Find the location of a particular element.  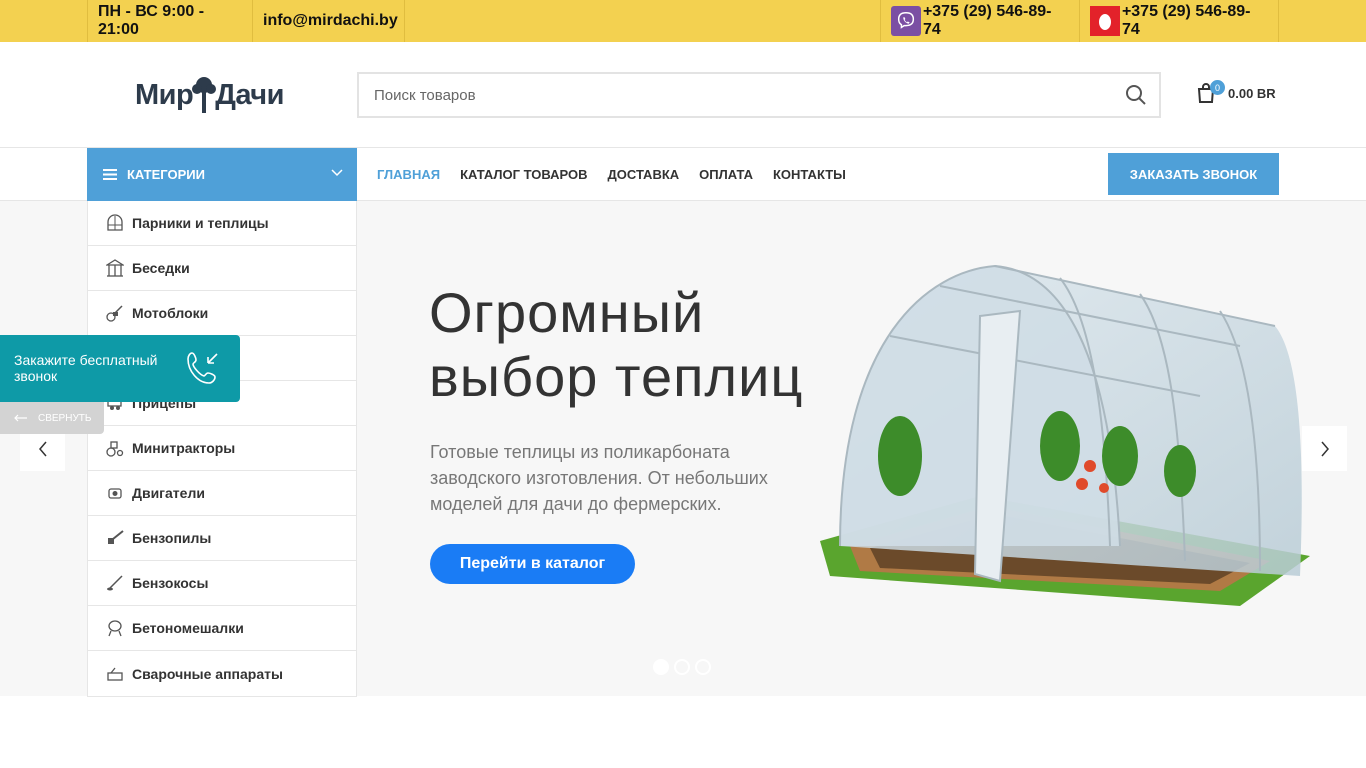

gazebo-icon is located at coordinates (115, 268).